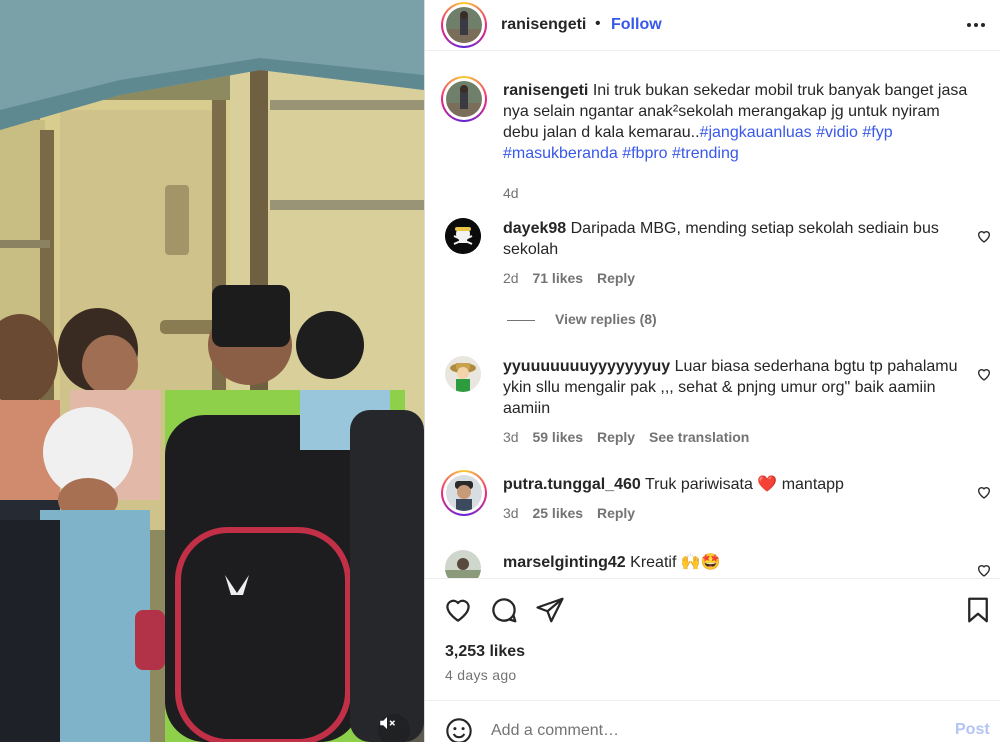 The height and width of the screenshot is (742, 1000). What do you see at coordinates (534, 228) in the screenshot?
I see `comment-username: dayek98` at bounding box center [534, 228].